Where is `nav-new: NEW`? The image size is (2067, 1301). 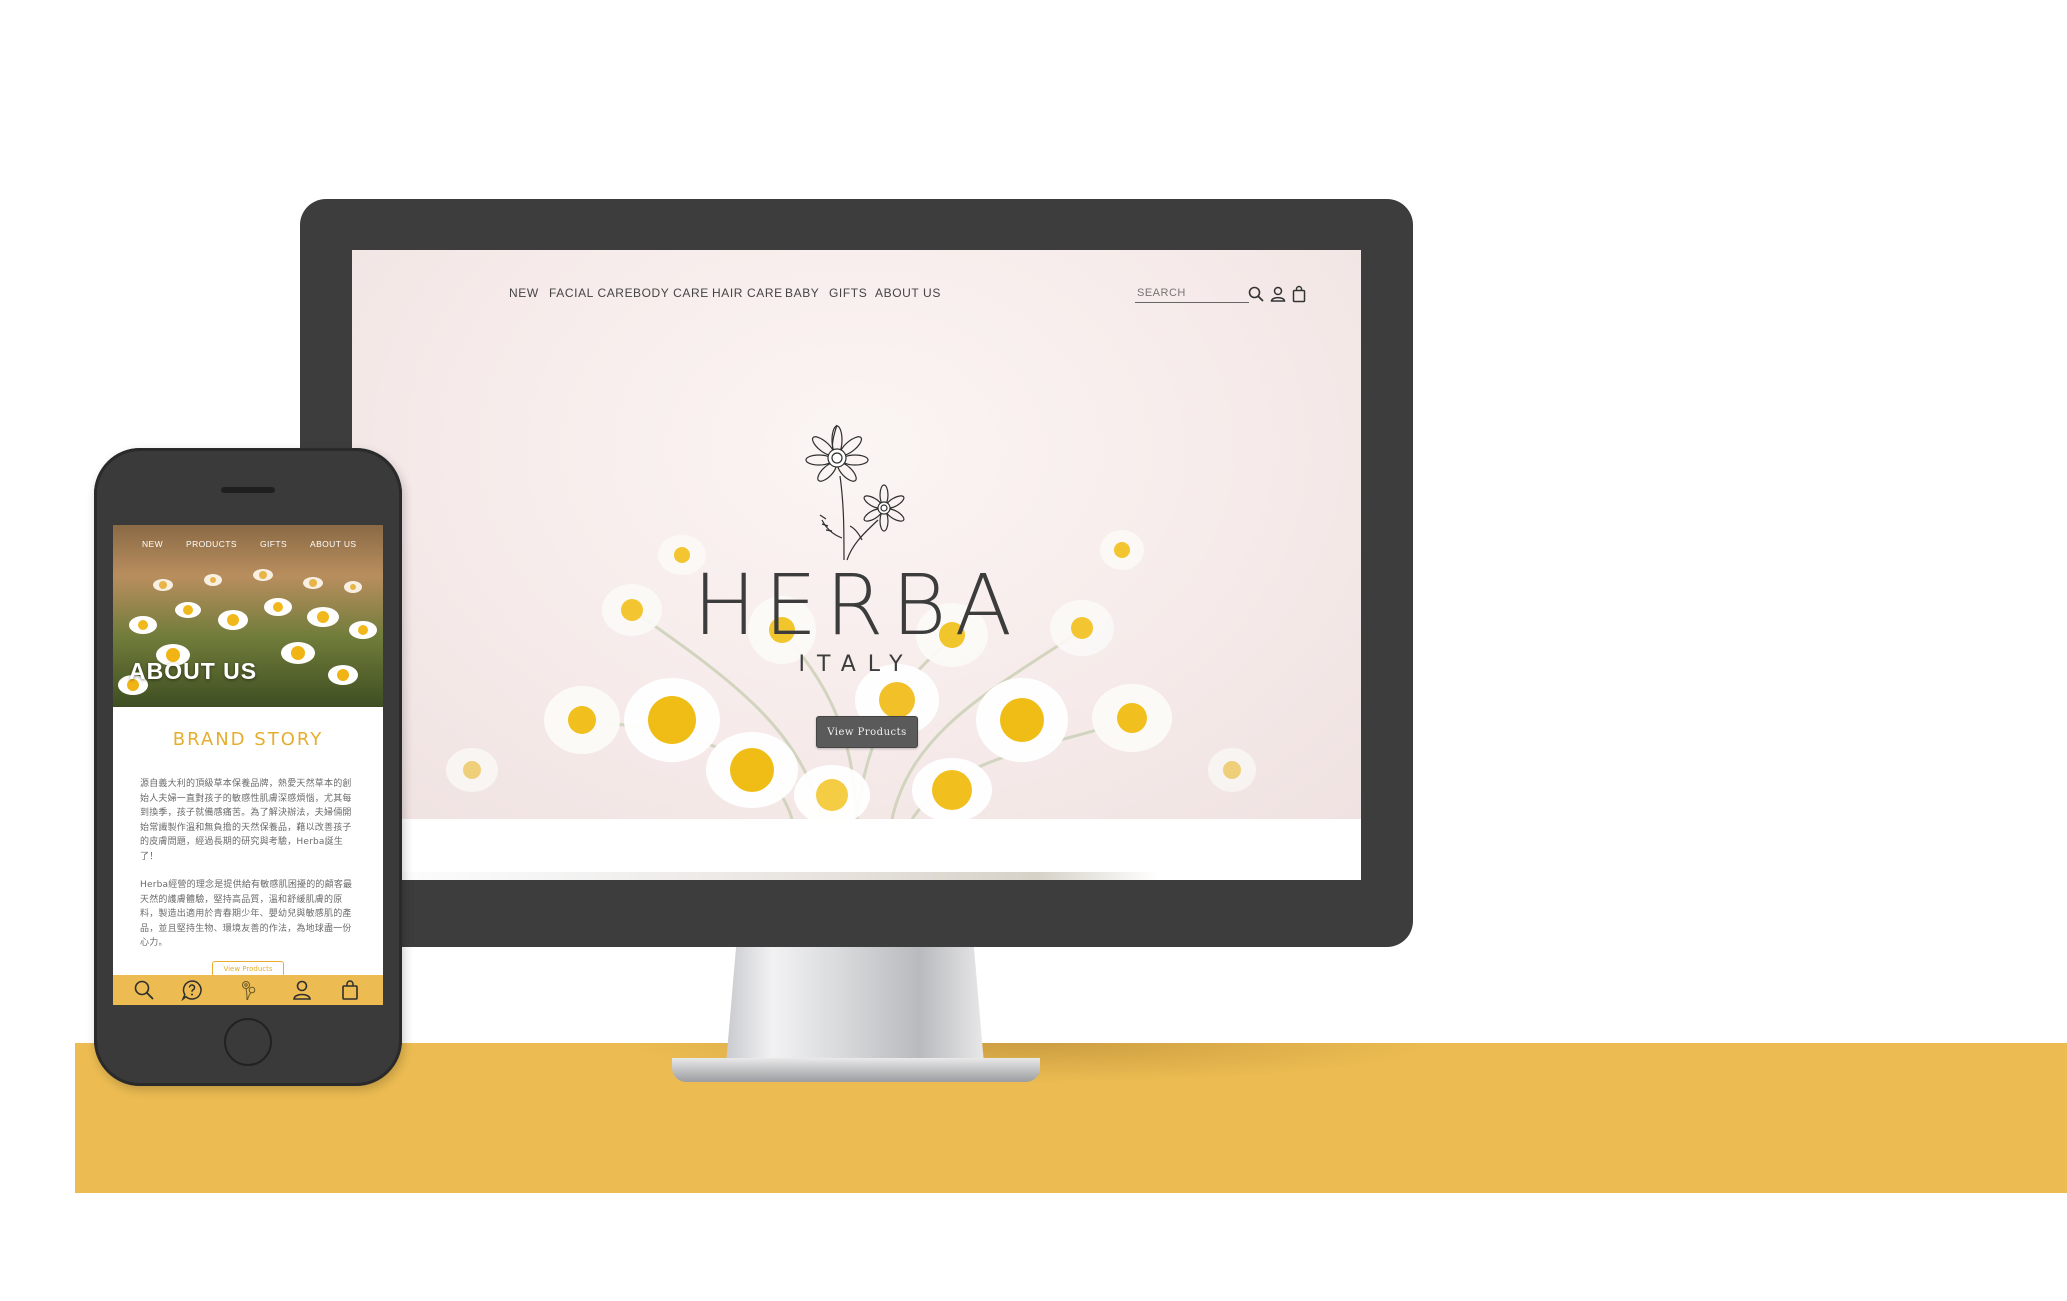
nav-new: NEW is located at coordinates (524, 293).